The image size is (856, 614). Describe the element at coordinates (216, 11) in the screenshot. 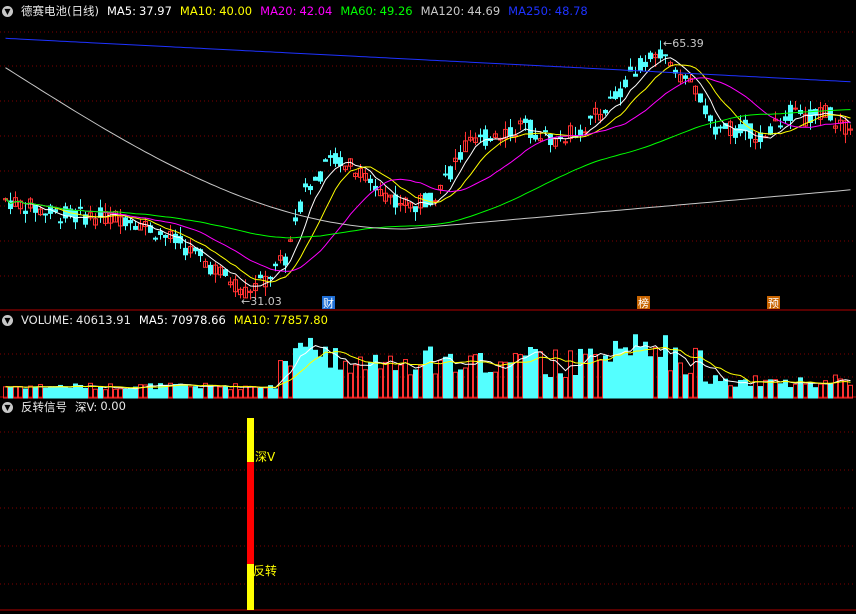

I see `price-ma-ma10: MA10: 40.00` at that location.